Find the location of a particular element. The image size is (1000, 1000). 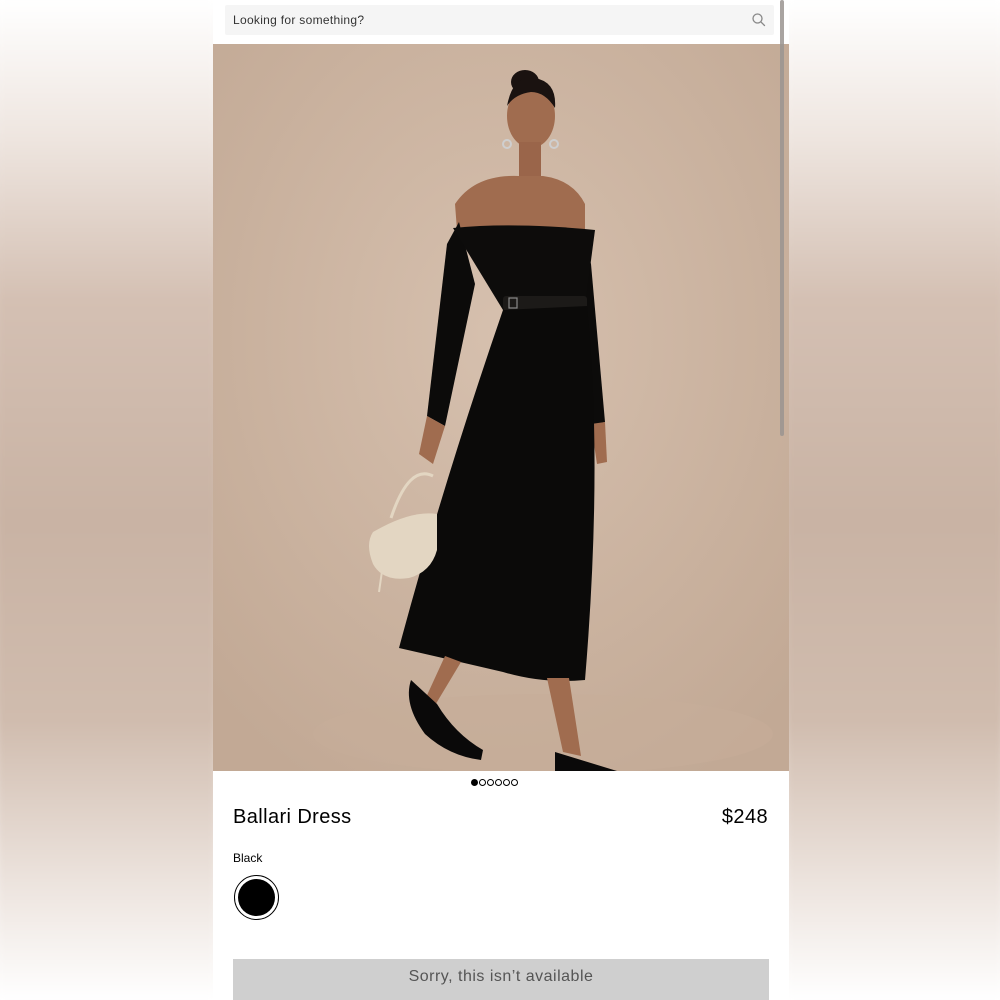

carousel-indicator is located at coordinates (494, 782).